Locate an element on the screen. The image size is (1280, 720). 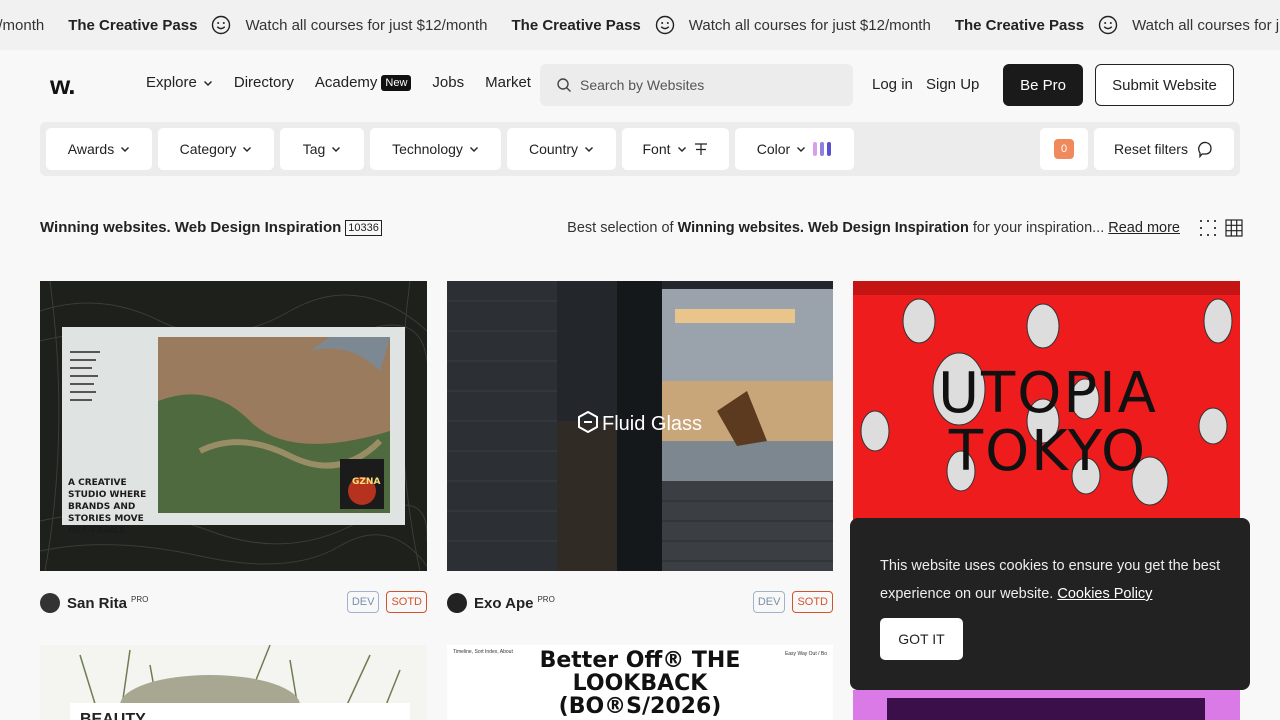
filter-awards: Awards is located at coordinates (99, 149).